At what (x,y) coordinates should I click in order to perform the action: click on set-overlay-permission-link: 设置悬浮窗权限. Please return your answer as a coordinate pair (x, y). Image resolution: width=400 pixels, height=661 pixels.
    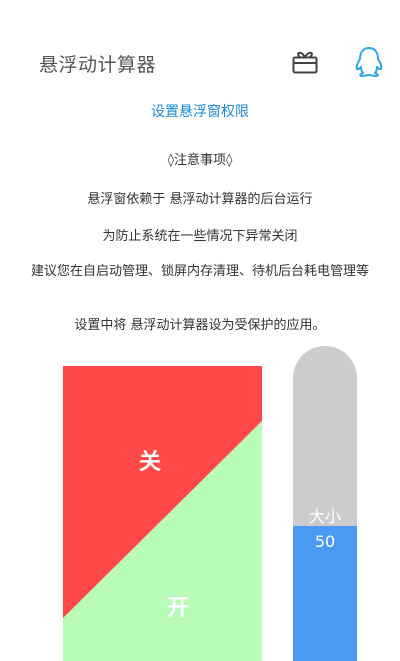
    Looking at the image, I should click on (200, 111).